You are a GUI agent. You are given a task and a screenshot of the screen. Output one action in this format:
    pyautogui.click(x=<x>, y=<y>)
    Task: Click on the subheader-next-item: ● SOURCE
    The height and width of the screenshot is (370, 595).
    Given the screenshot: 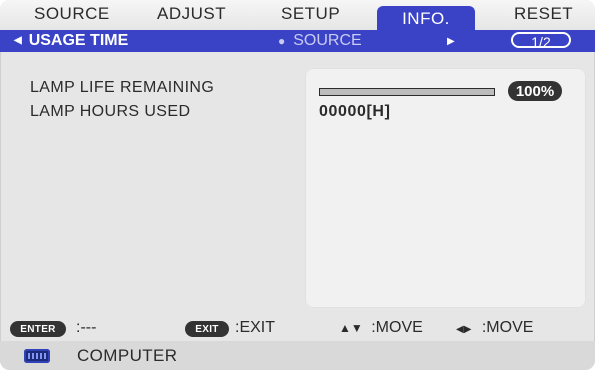 What is the action you would take?
    pyautogui.click(x=320, y=41)
    